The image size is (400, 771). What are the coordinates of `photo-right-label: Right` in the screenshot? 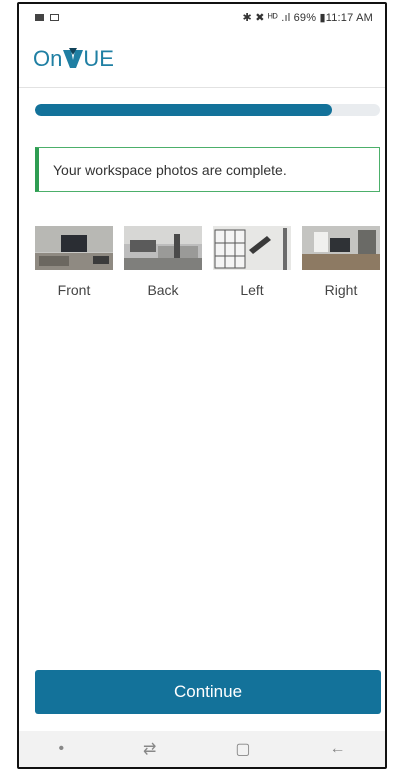 It's located at (341, 290).